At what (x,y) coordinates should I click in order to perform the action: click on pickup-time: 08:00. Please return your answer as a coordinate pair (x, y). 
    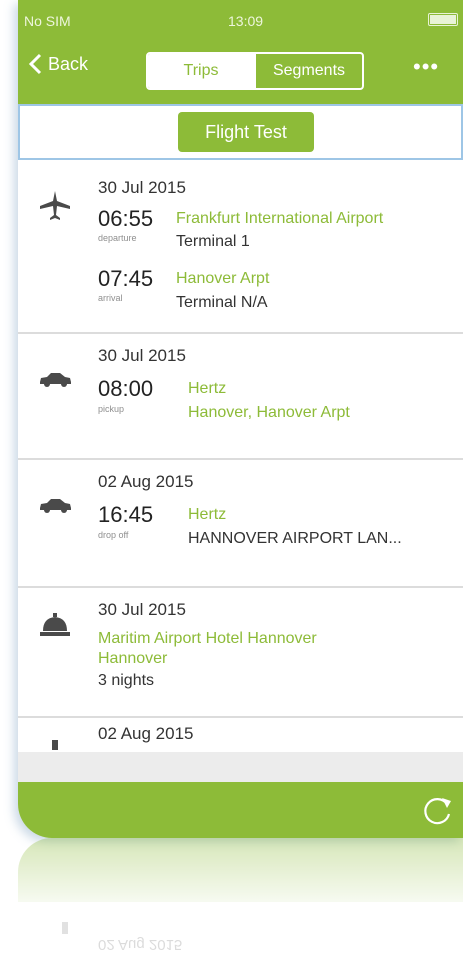
    Looking at the image, I should click on (126, 388).